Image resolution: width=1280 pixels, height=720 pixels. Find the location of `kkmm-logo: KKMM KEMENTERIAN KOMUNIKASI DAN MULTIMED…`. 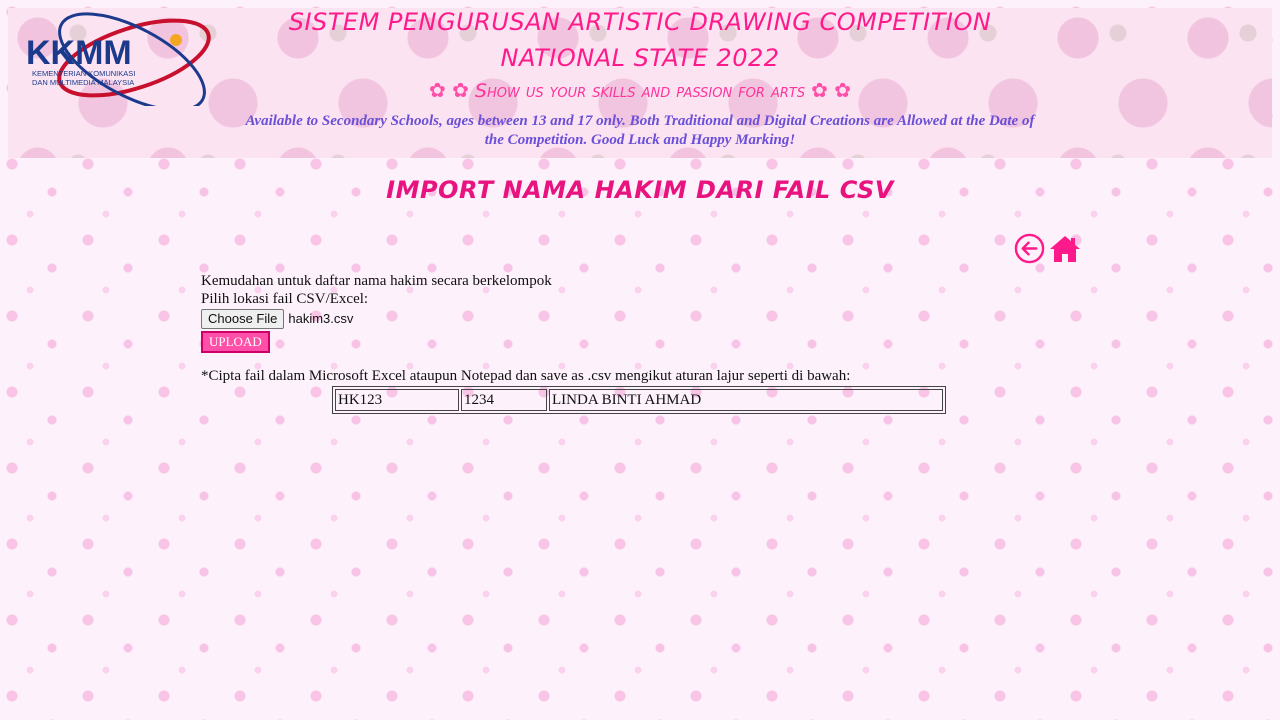

kkmm-logo: KKMM KEMENTERIAN KOMUNIKASI DAN MULTIMED… is located at coordinates (119, 58).